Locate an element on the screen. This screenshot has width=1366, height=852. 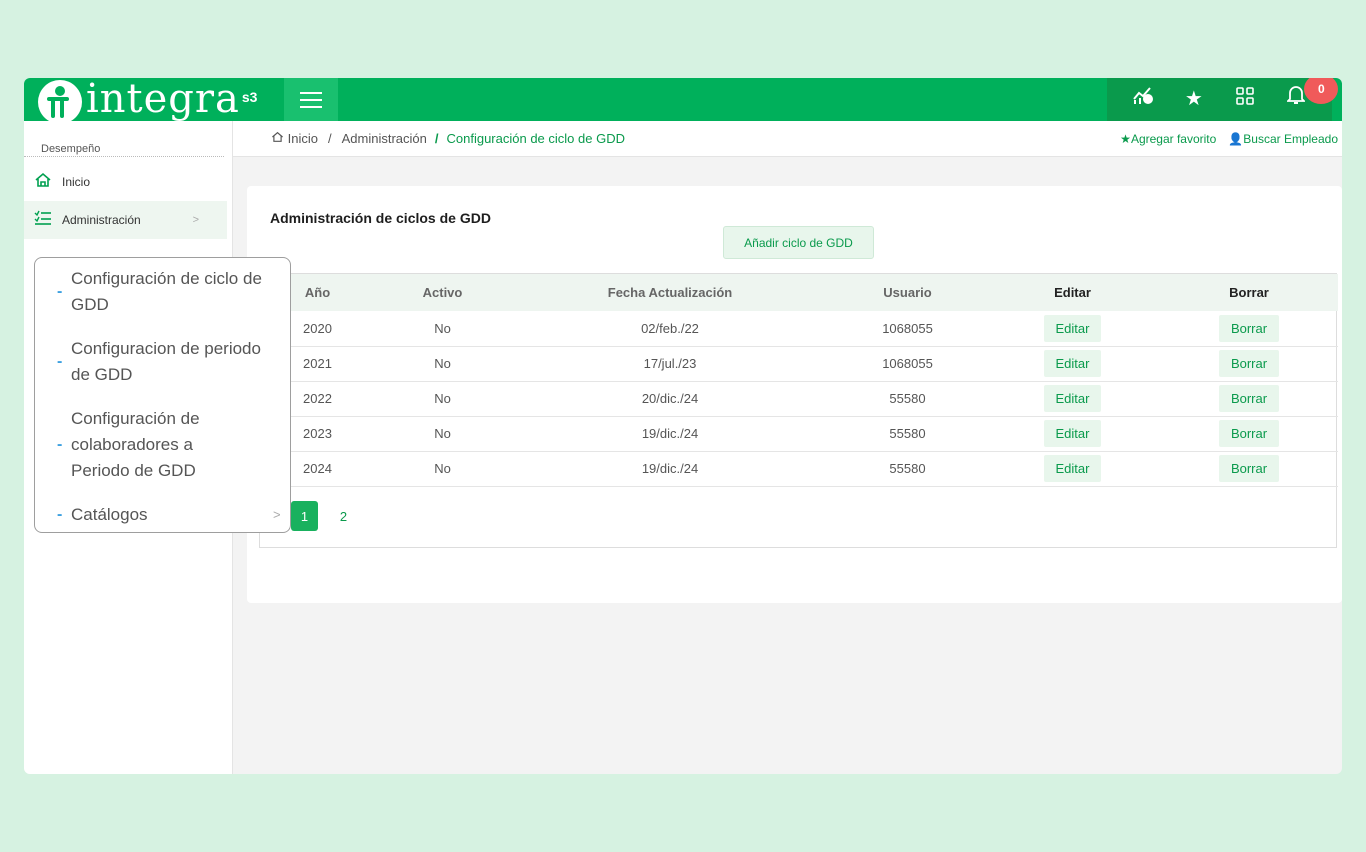
sidebar-item-label: Administración is located at coordinates (101, 220).